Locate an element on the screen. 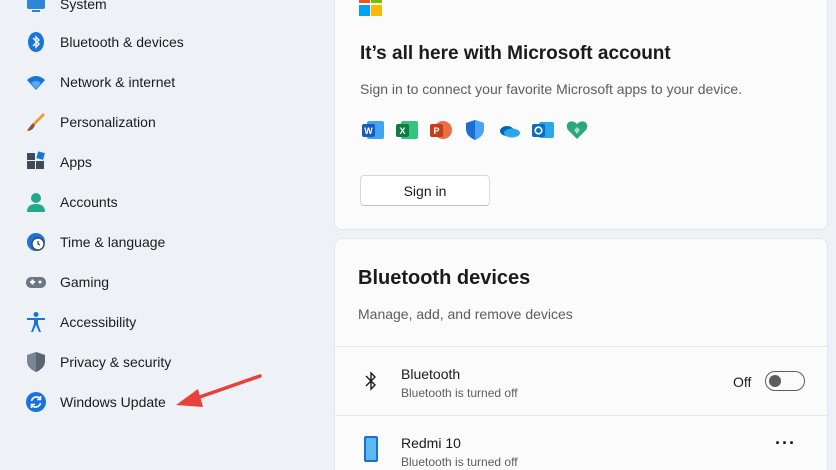 The width and height of the screenshot is (836, 470). sidebar-item-label: Accessibility is located at coordinates (98, 322).